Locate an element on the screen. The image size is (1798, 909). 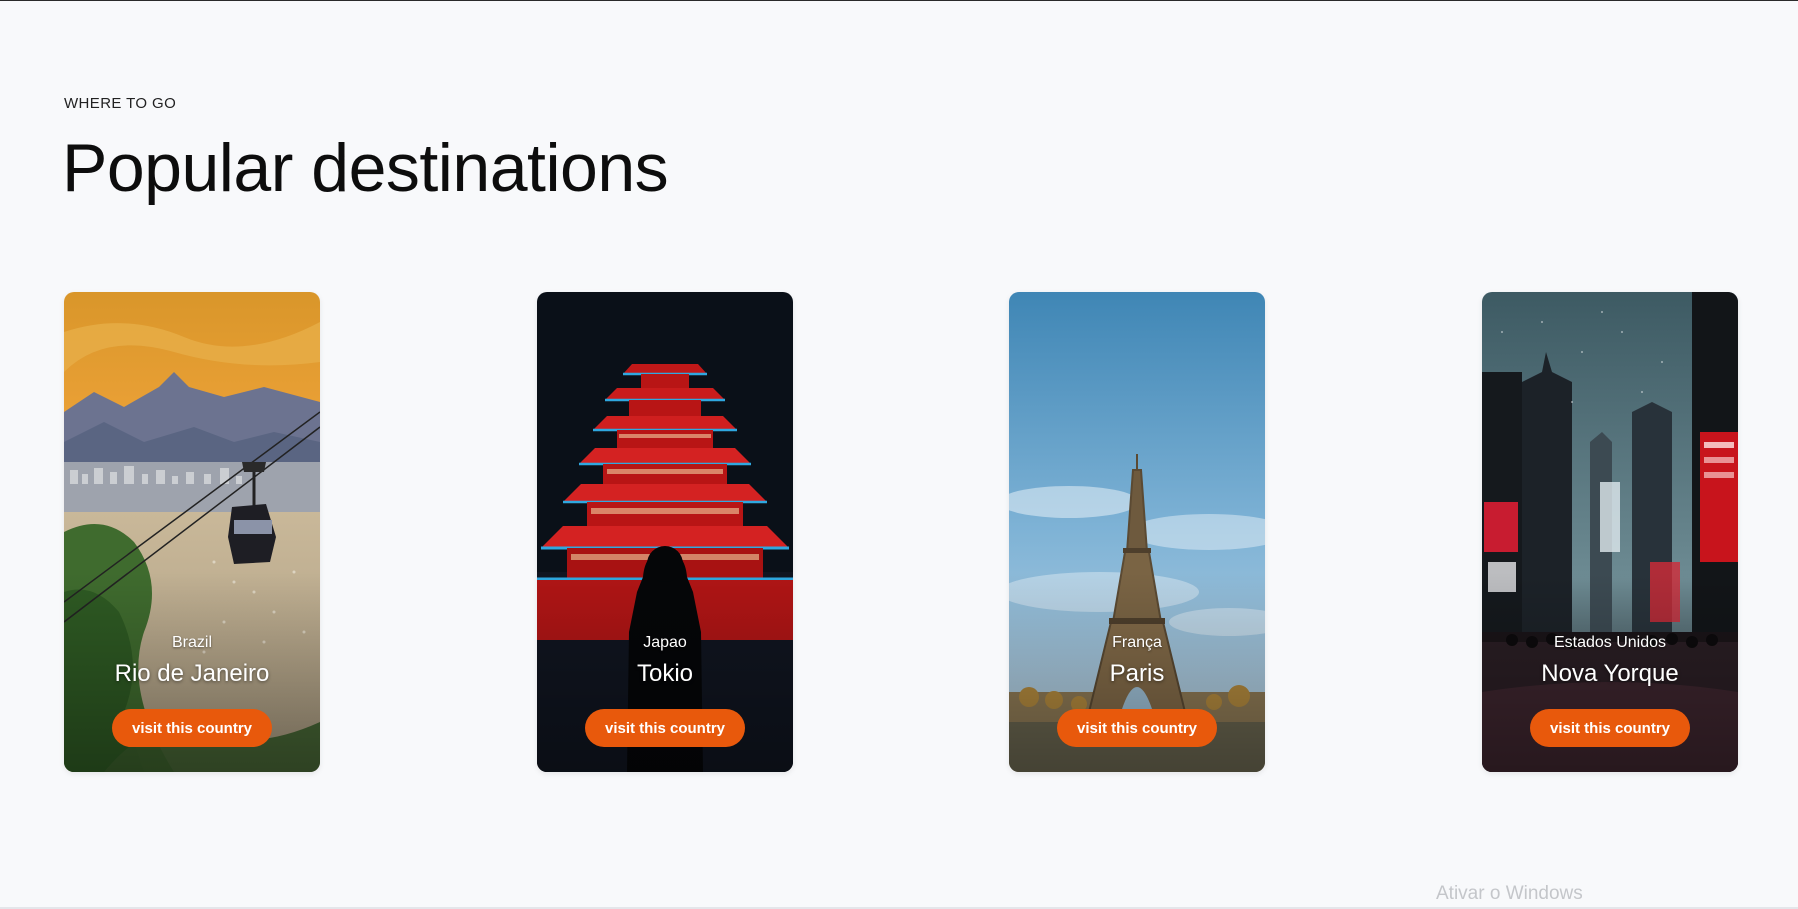
windows-activation-watermark: Ativar o Windows is located at coordinates (1509, 893).